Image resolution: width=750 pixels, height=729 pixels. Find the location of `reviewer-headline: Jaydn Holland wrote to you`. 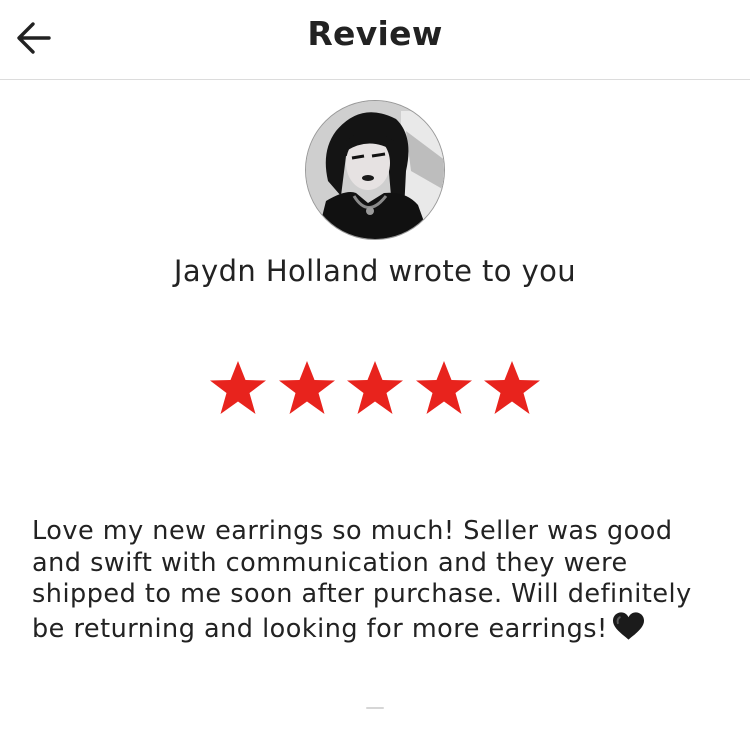

reviewer-headline: Jaydn Holland wrote to you is located at coordinates (375, 271).